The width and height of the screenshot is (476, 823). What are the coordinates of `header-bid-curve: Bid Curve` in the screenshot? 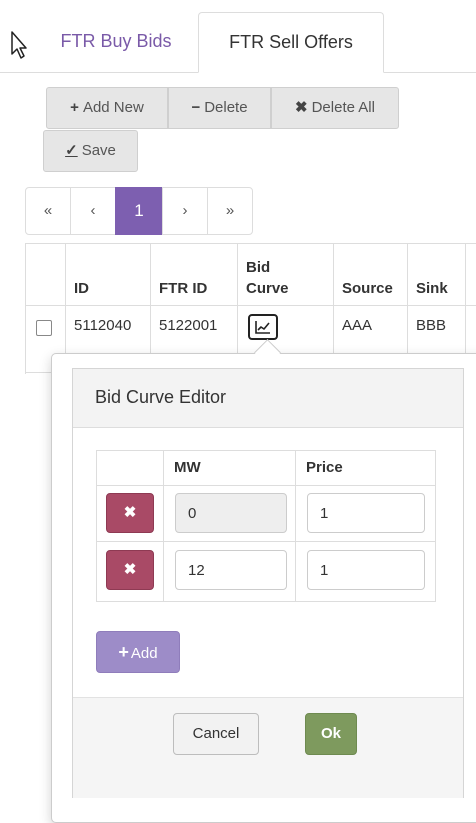 It's located at (286, 275).